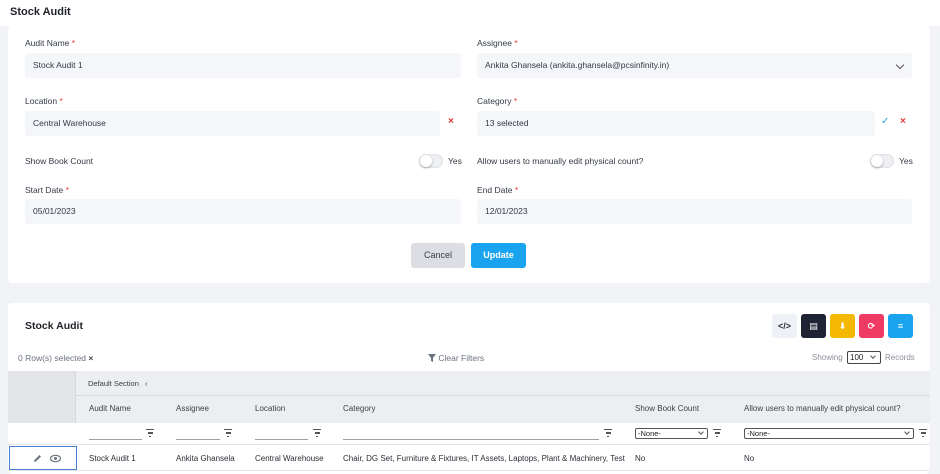  Describe the element at coordinates (198, 439) in the screenshot. I see `filter-input-assignee` at that location.